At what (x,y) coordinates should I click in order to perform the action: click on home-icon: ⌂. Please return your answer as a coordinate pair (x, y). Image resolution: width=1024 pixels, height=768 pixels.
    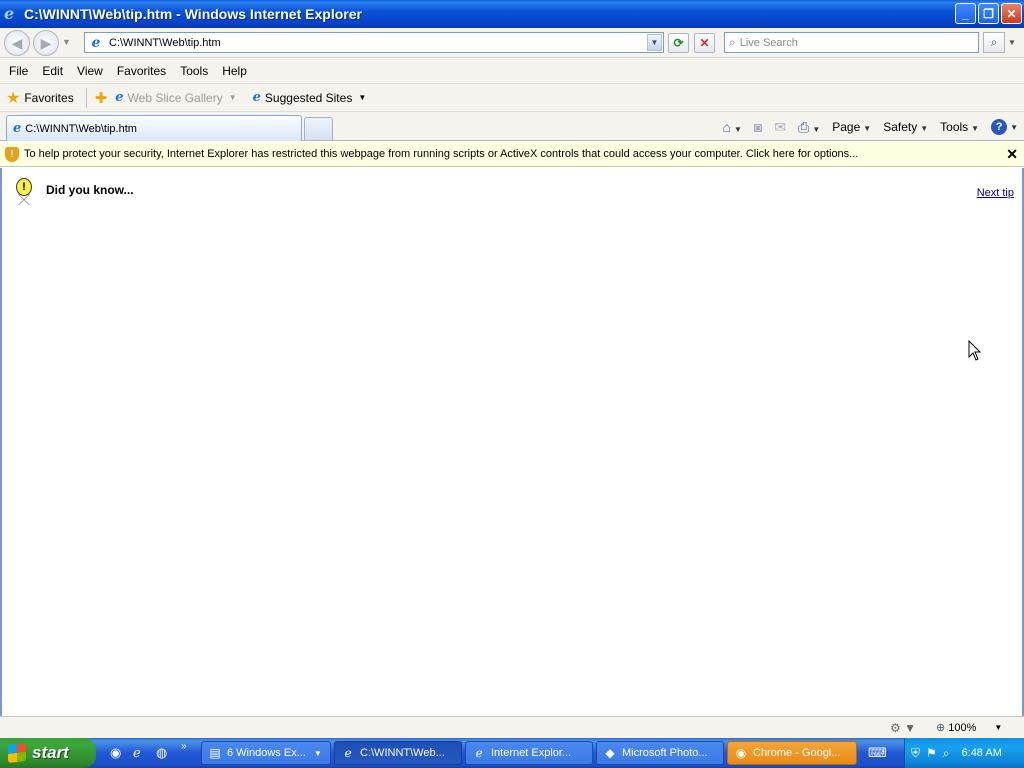
    Looking at the image, I should click on (726, 127).